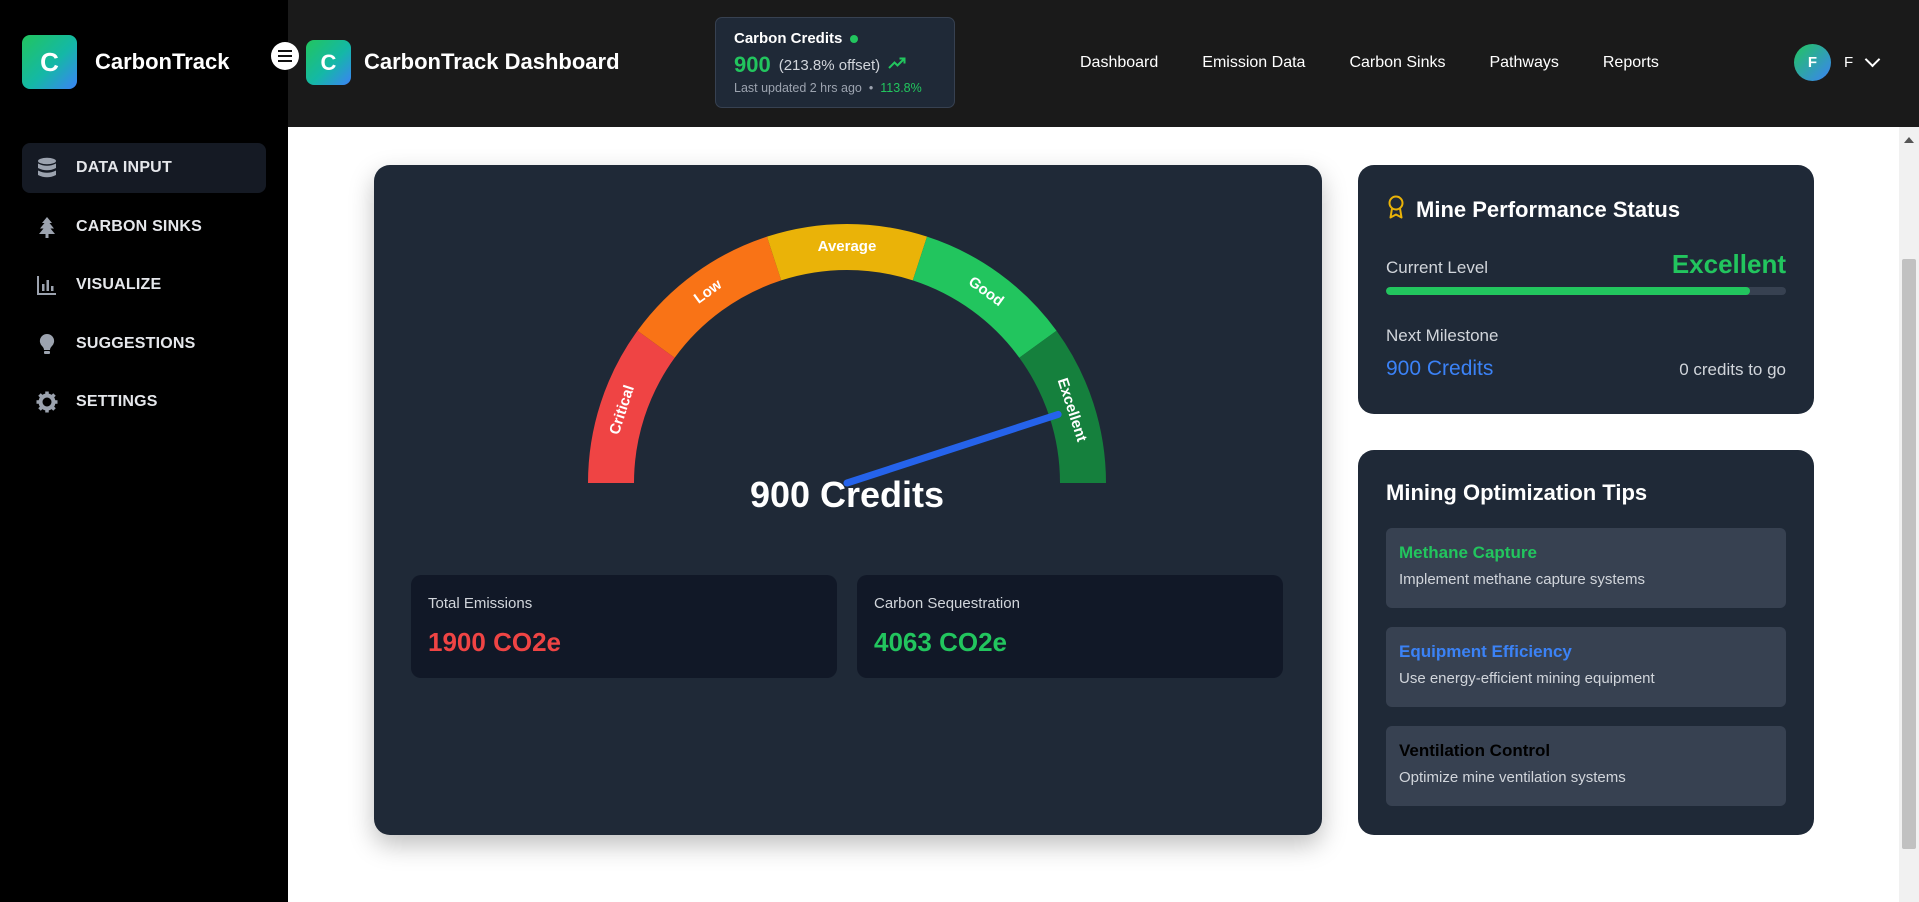  I want to click on tree-icon, so click(47, 227).